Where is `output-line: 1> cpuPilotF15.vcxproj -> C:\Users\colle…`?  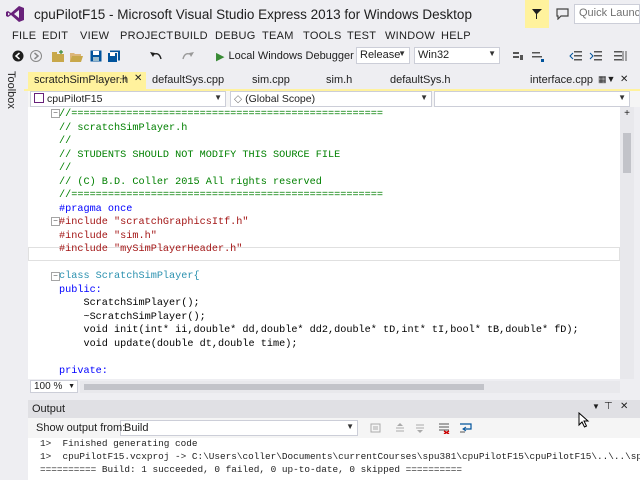
output-line: 1> cpuPilotF15.vcxproj -> C:\Users\colle… is located at coordinates (340, 456).